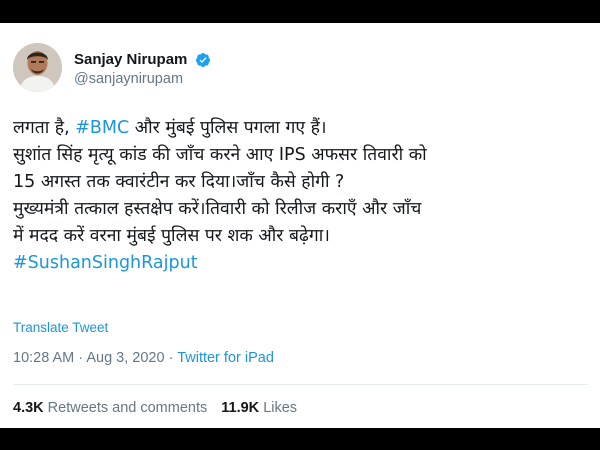 This screenshot has height=450, width=600. I want to click on retweets-stat: 4.3K Retweets and comments, so click(110, 408).